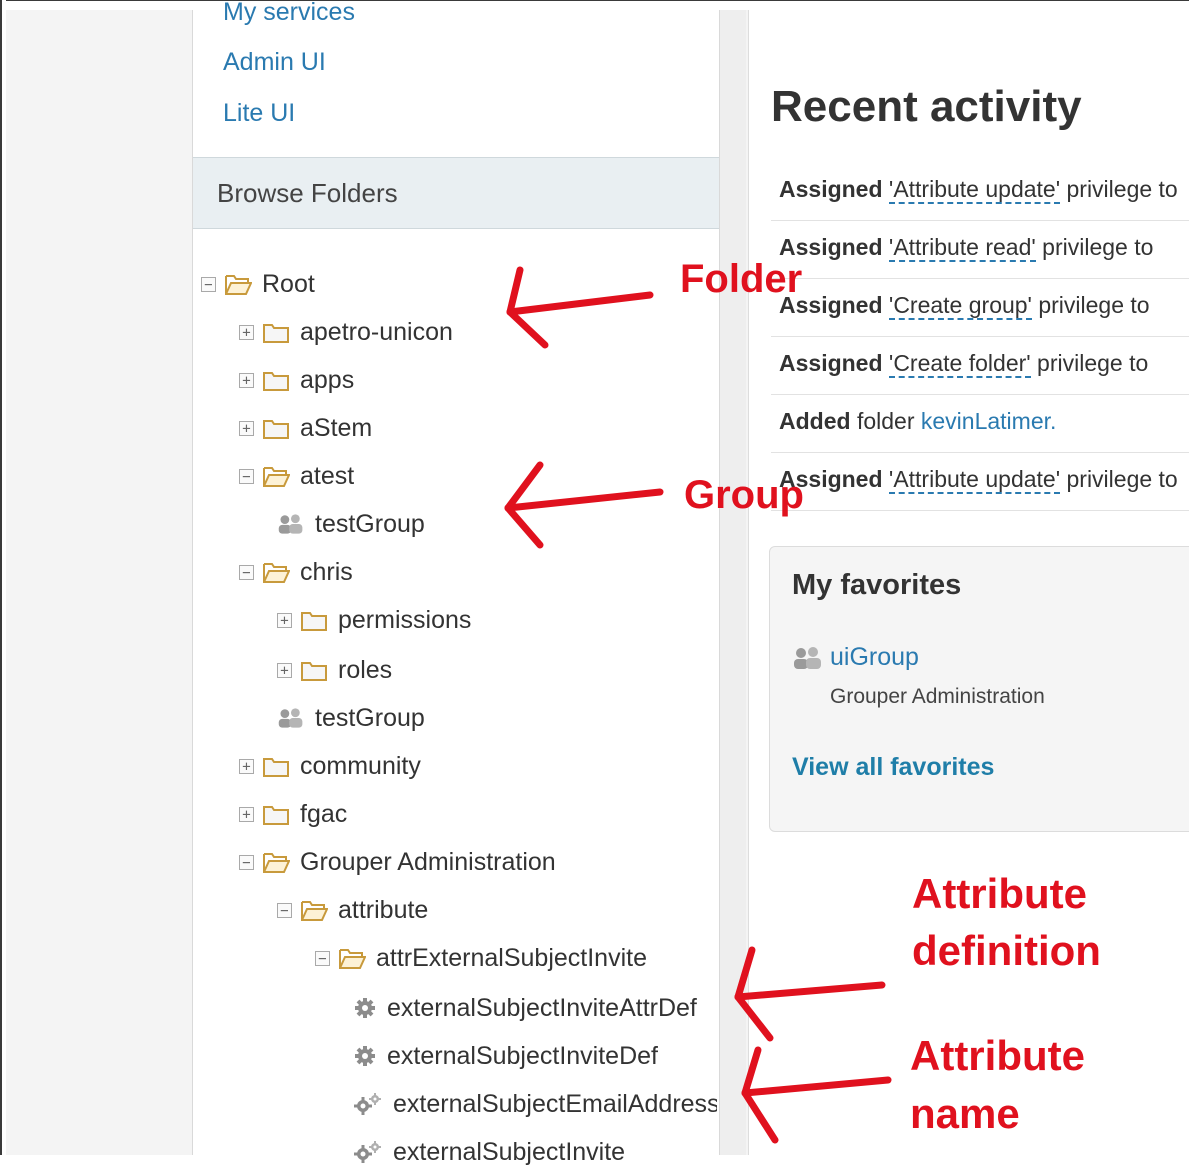  What do you see at coordinates (404, 620) in the screenshot?
I see `tree-item-label: permissions` at bounding box center [404, 620].